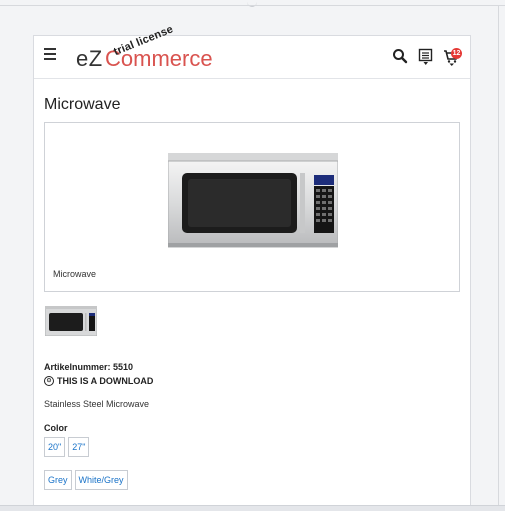  Describe the element at coordinates (71, 321) in the screenshot. I see `product-thumbnail` at that location.